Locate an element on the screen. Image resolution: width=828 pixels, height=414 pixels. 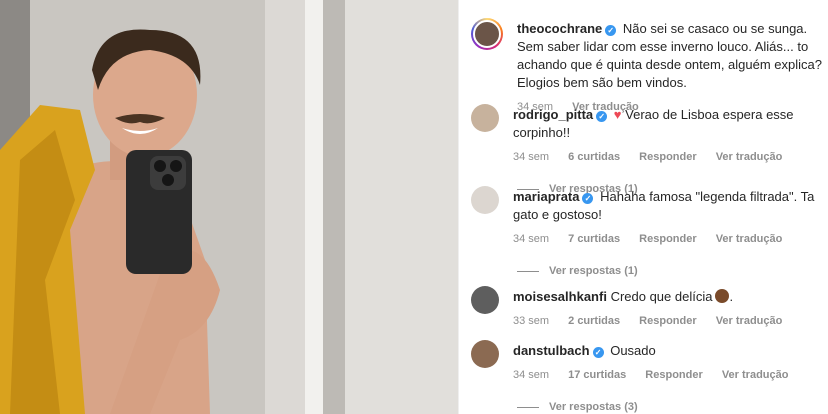
comment-username: mariaprata is located at coordinates (546, 196).